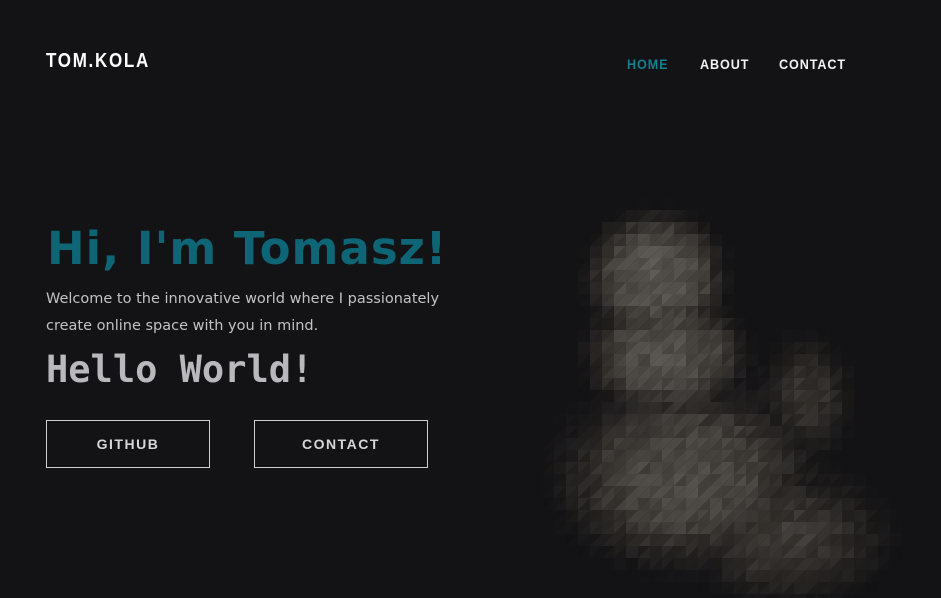 The height and width of the screenshot is (598, 941). I want to click on nav-home-link: HOME, so click(647, 64).